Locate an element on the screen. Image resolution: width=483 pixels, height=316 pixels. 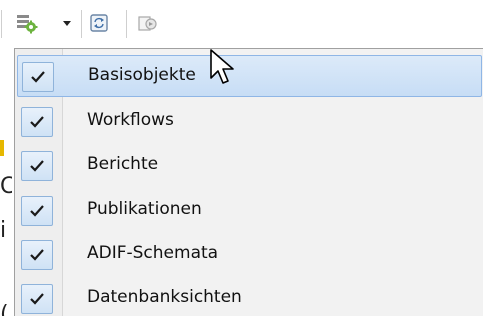
refresh-icon is located at coordinates (99, 23).